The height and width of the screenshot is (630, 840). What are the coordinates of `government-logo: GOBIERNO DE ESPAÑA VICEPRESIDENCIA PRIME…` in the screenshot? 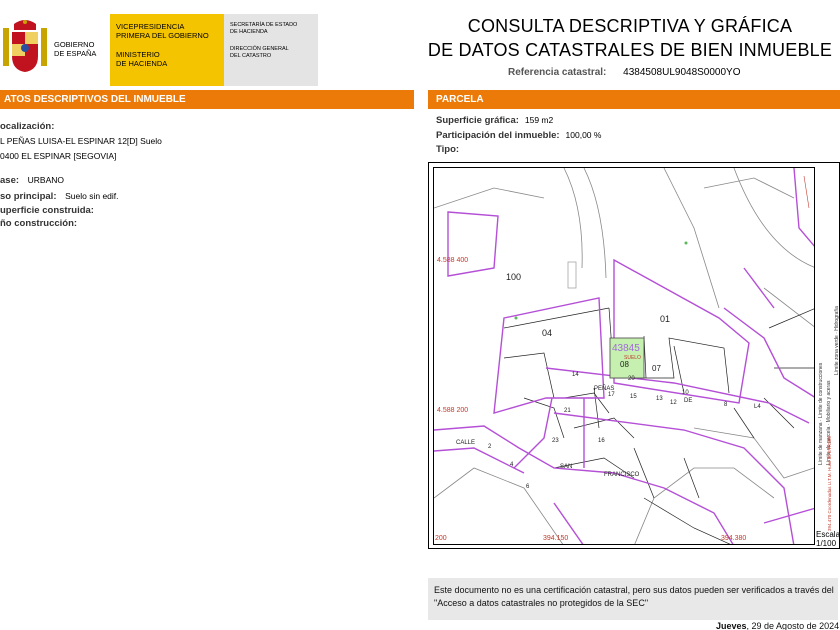 It's located at (159, 50).